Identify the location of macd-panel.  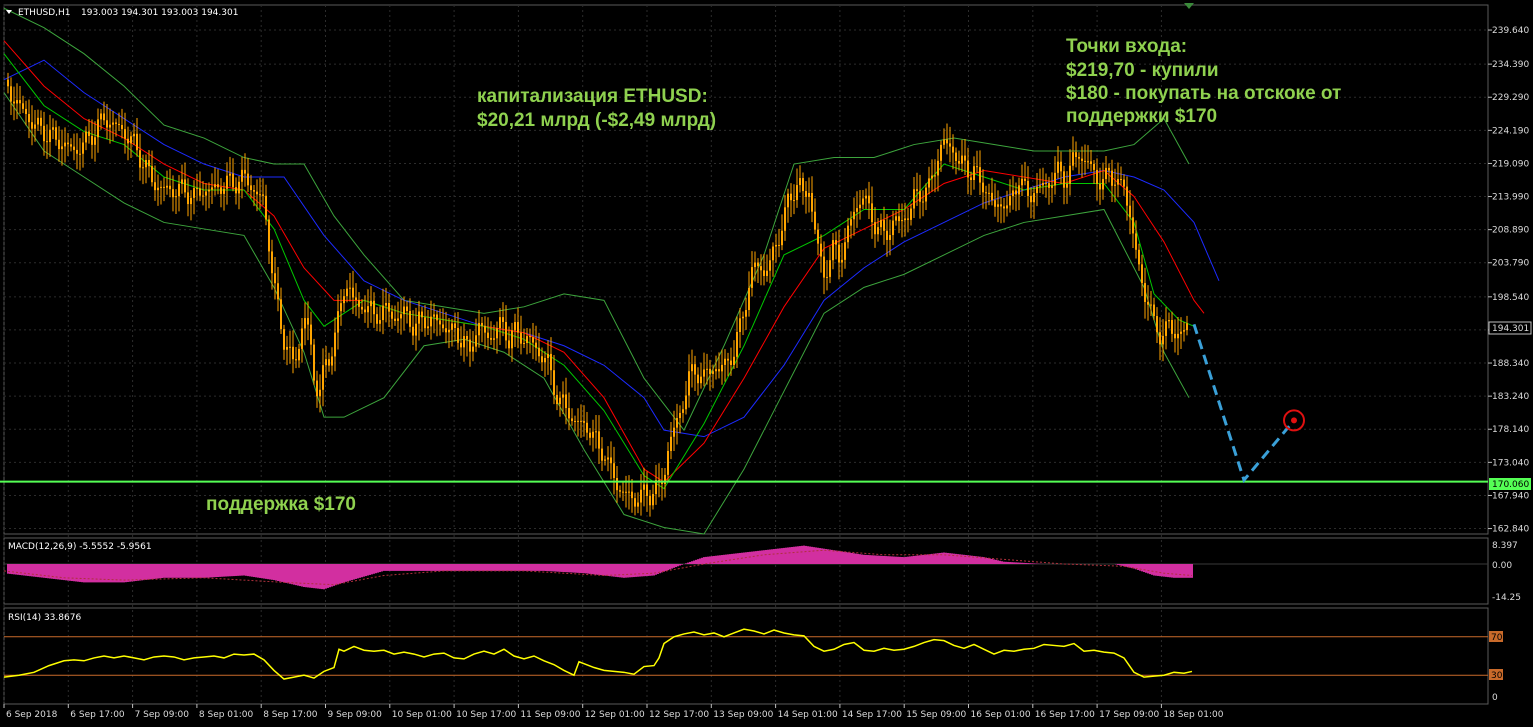
(745, 567).